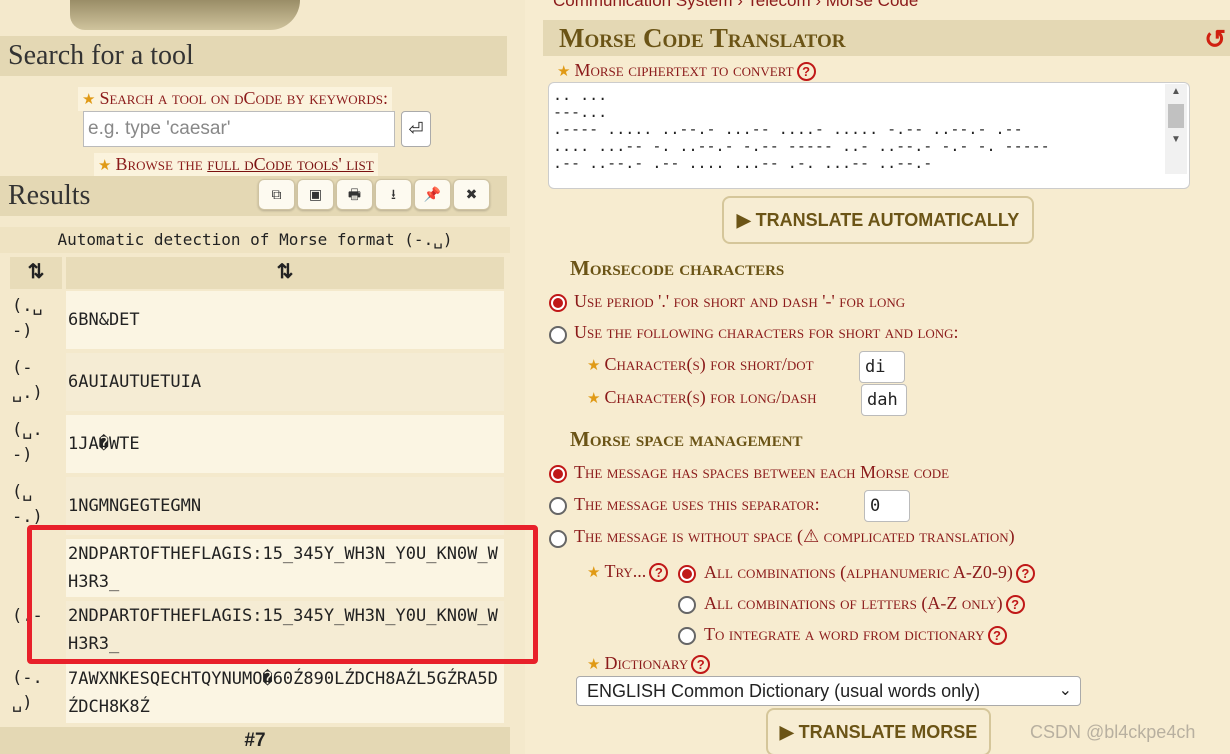 This screenshot has width=1230, height=754. What do you see at coordinates (374, 194) in the screenshot?
I see `results-toolbar: ⧉ ▣ 🖶 ⭳ 📌 ✖` at bounding box center [374, 194].